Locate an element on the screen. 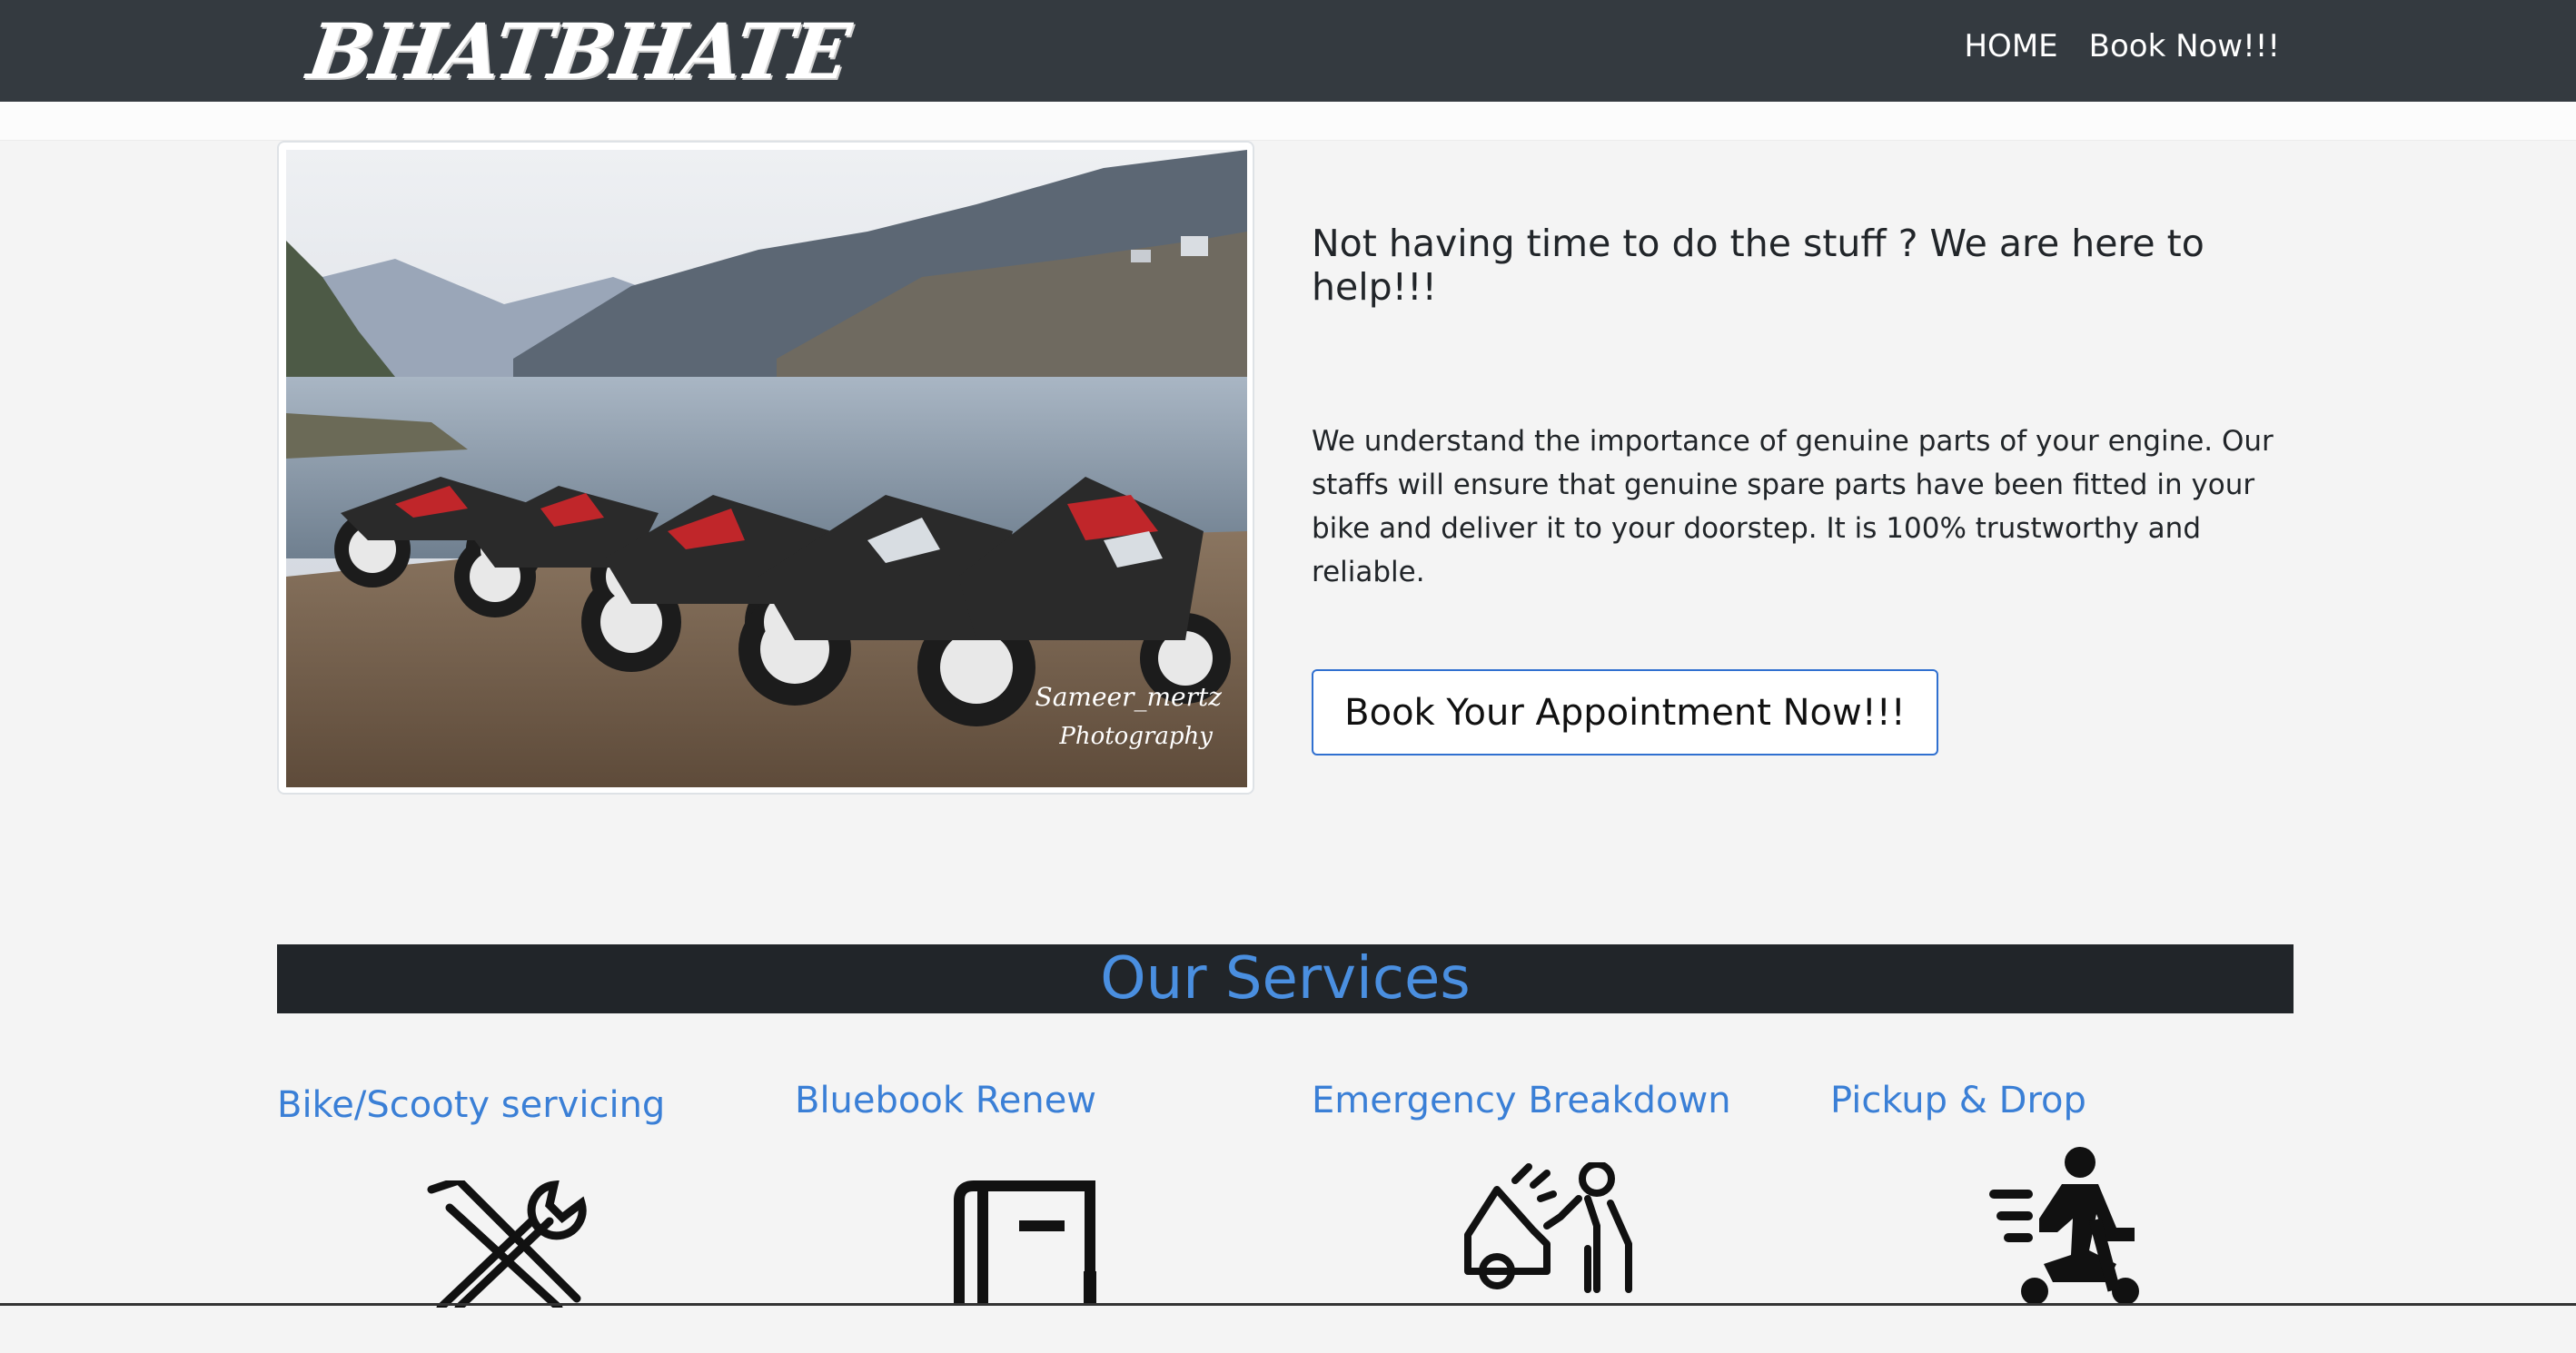 The height and width of the screenshot is (1353, 2576). car-breakdown-icon is located at coordinates (1547, 1248).